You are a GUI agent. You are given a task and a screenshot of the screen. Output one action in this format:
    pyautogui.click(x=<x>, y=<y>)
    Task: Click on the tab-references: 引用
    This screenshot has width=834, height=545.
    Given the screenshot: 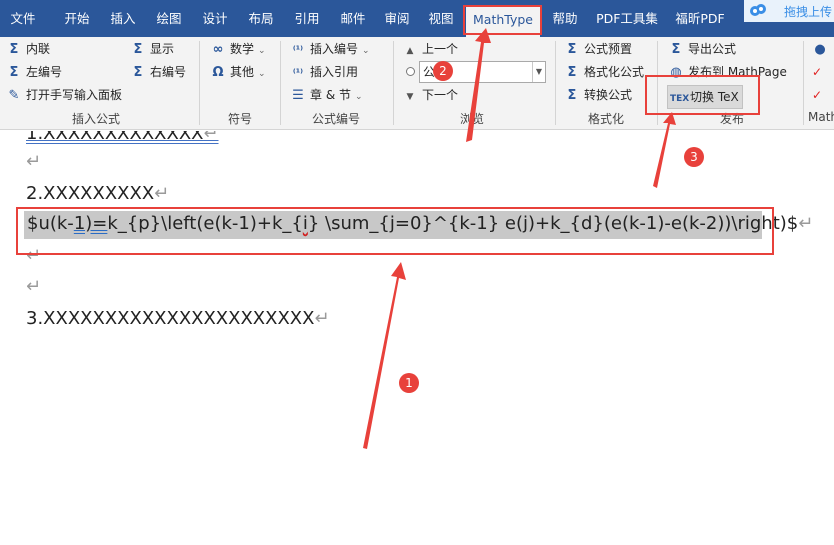 What is the action you would take?
    pyautogui.click(x=307, y=18)
    